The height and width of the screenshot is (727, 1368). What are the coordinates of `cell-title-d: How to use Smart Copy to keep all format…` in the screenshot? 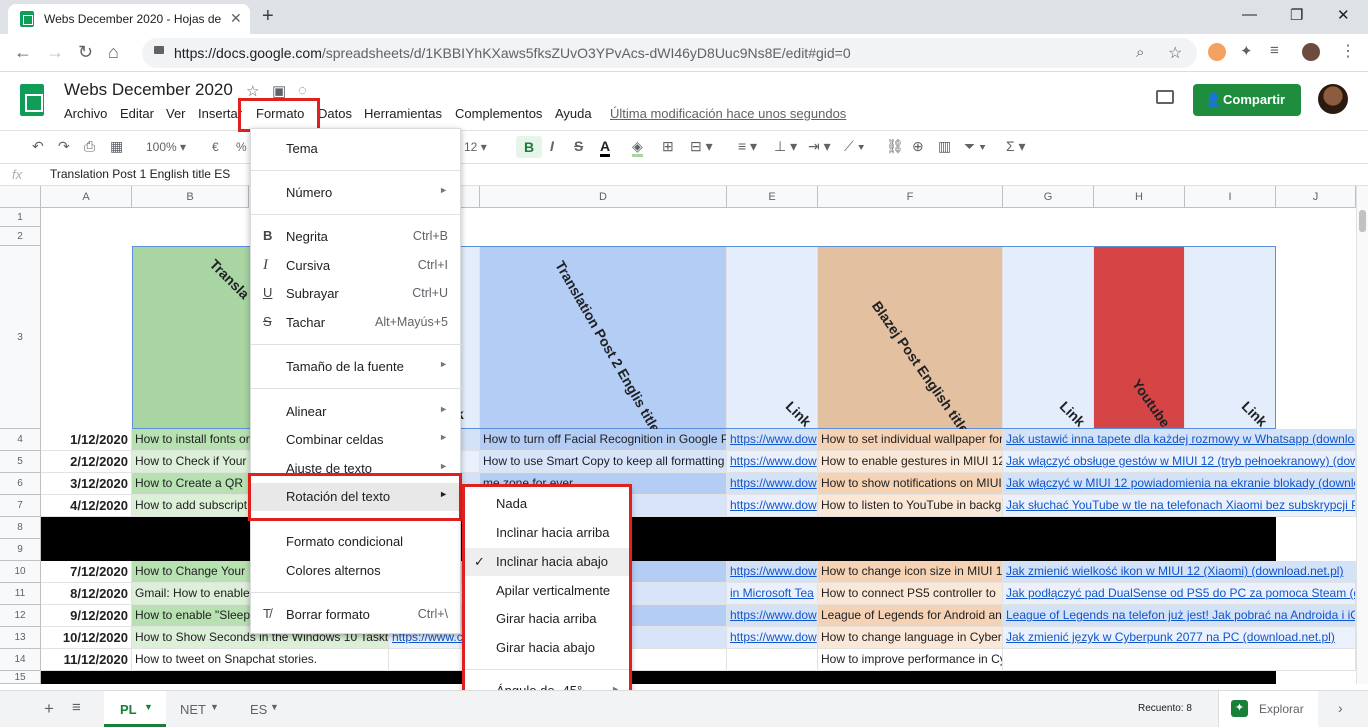 It's located at (603, 462).